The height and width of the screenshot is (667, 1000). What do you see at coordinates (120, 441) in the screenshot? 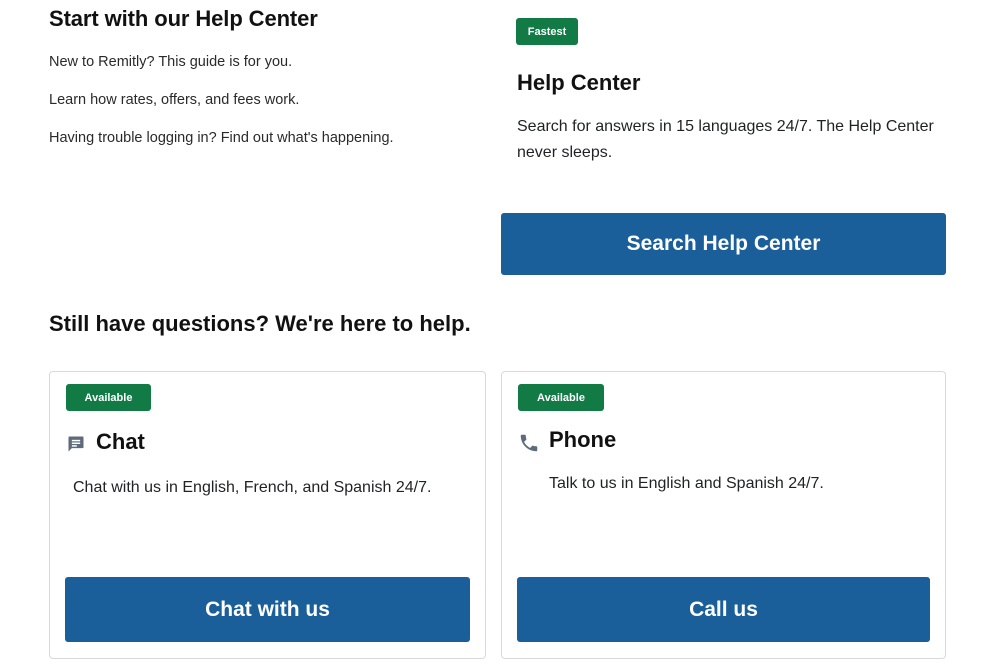
I see `chat-title: Chat` at bounding box center [120, 441].